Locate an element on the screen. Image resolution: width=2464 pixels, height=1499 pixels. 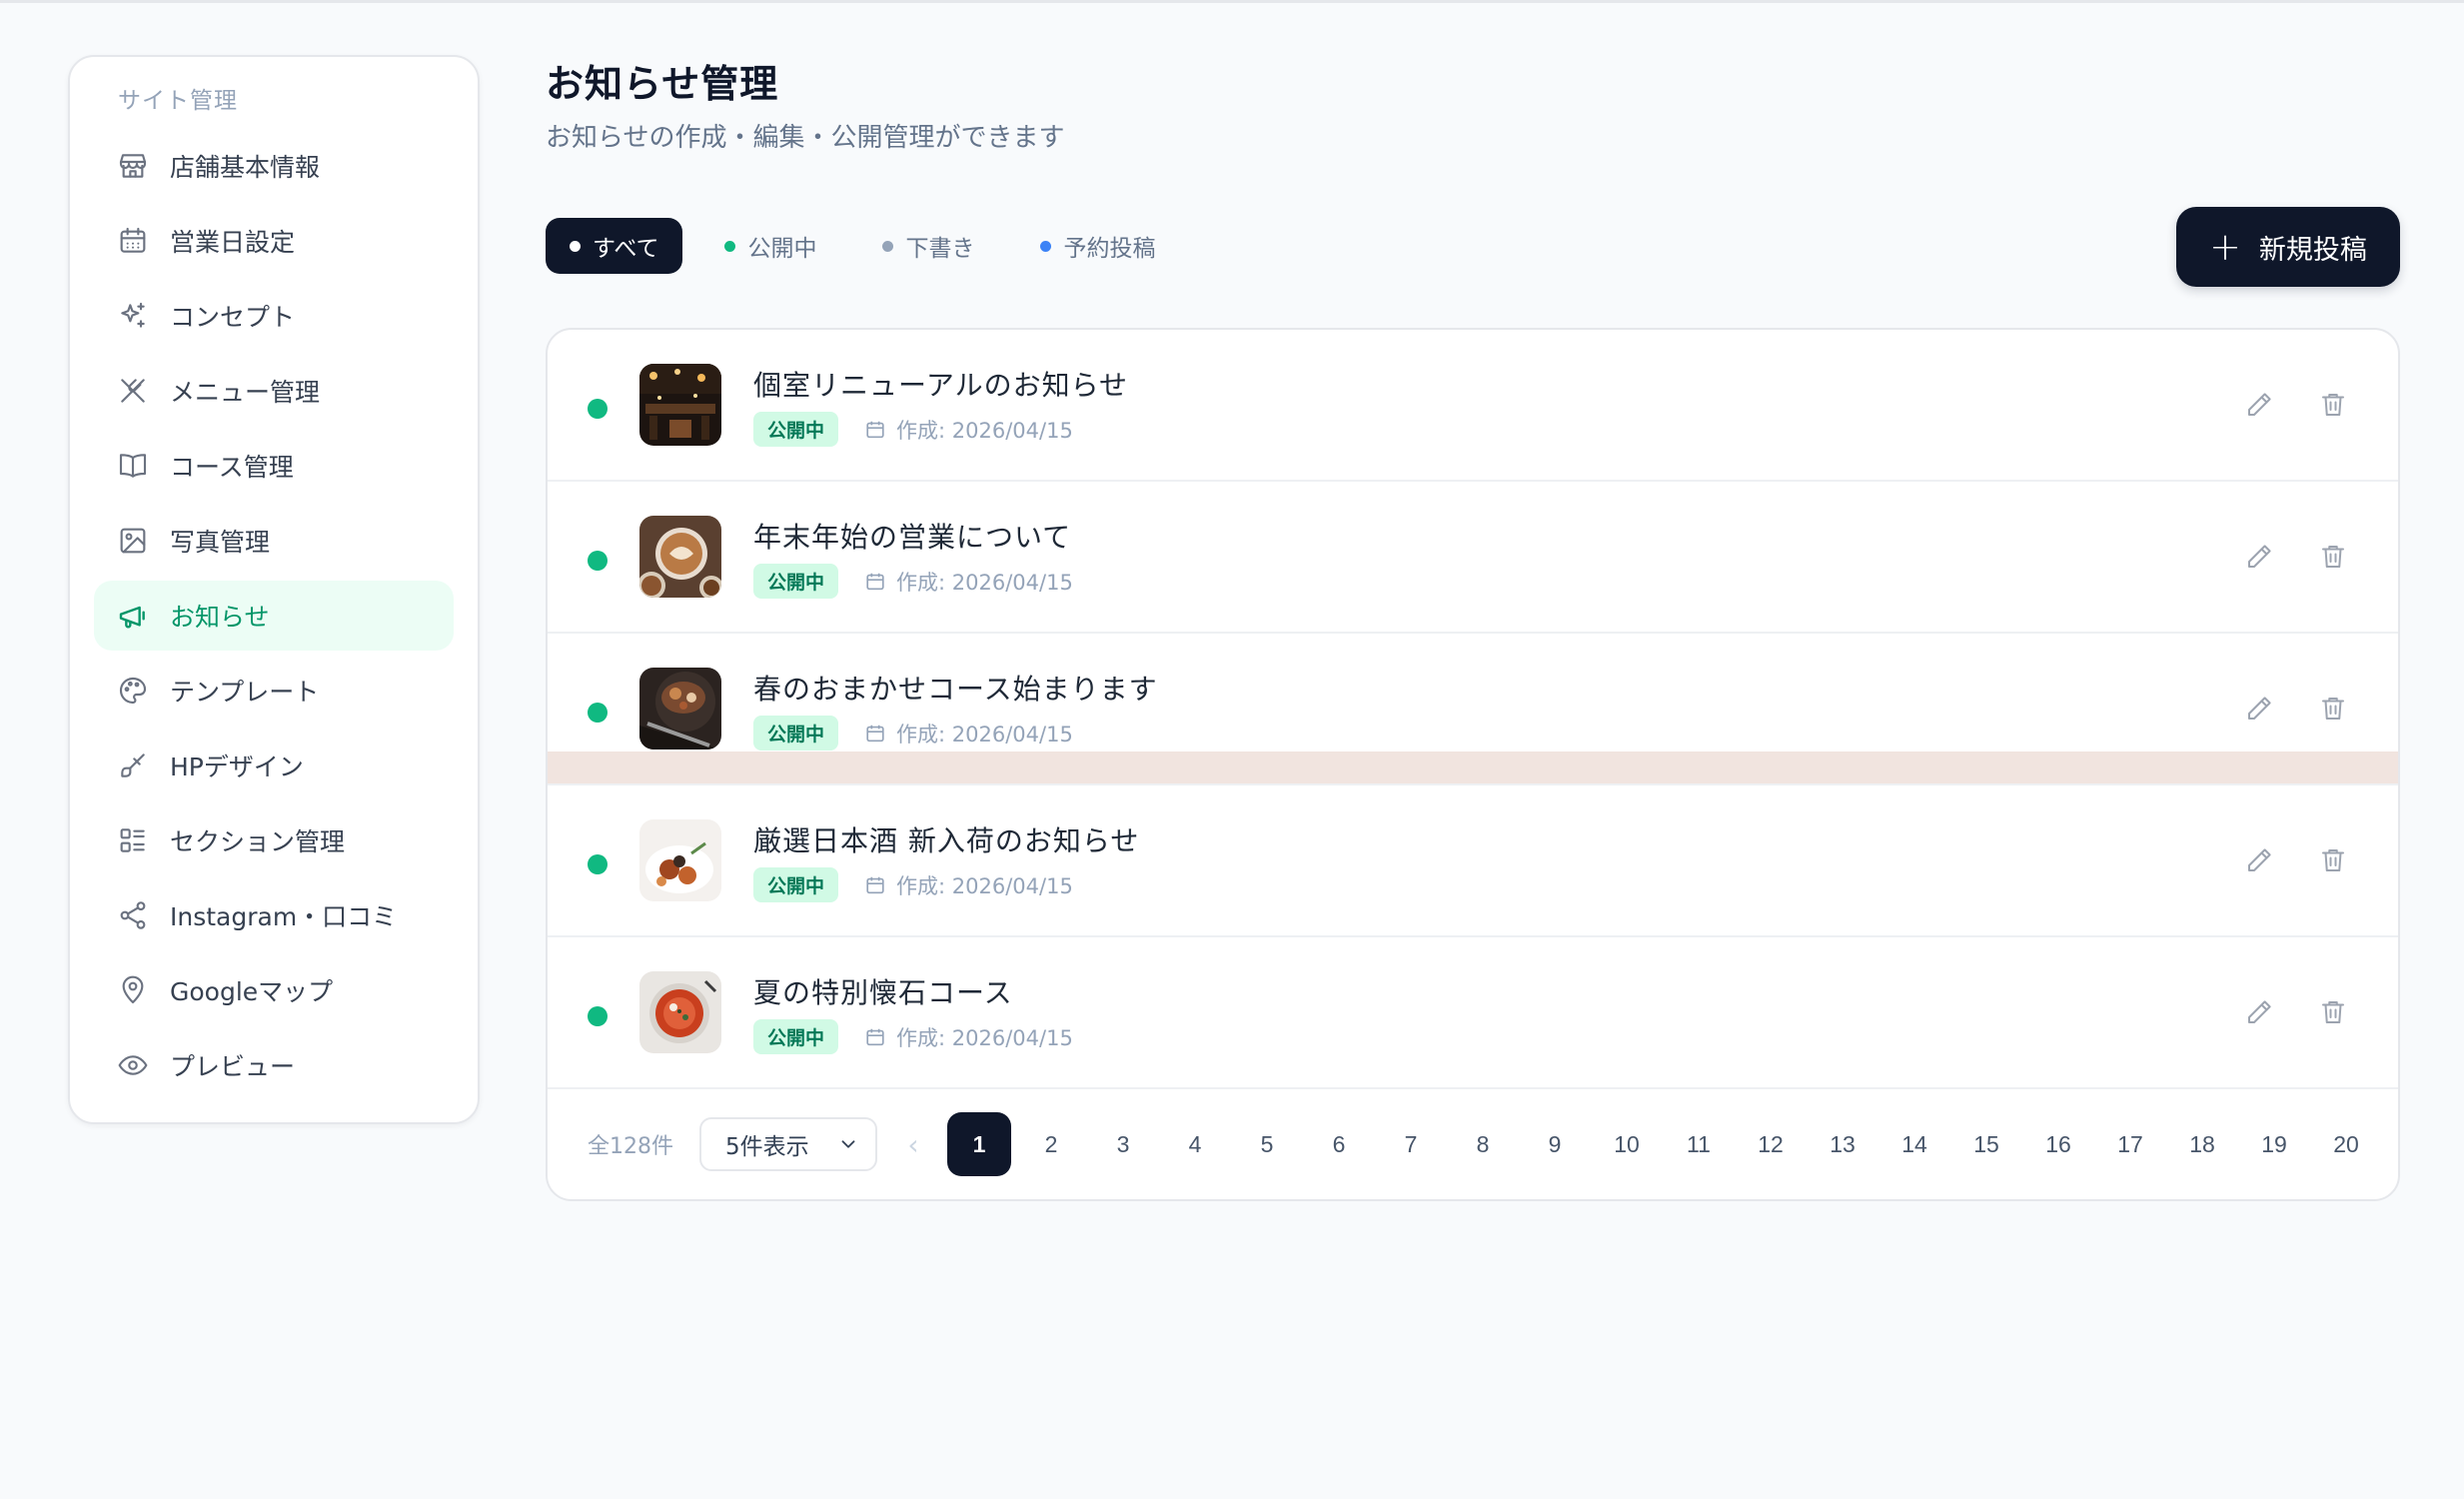
page-button: 19 is located at coordinates (2274, 1144).